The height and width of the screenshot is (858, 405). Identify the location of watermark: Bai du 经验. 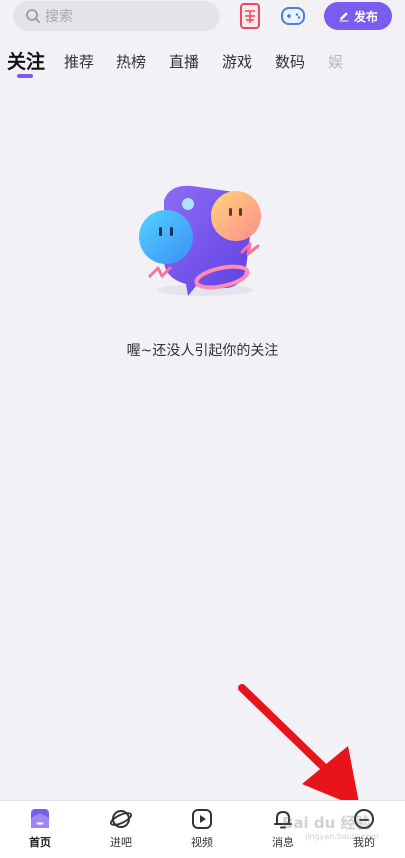
(326, 823).